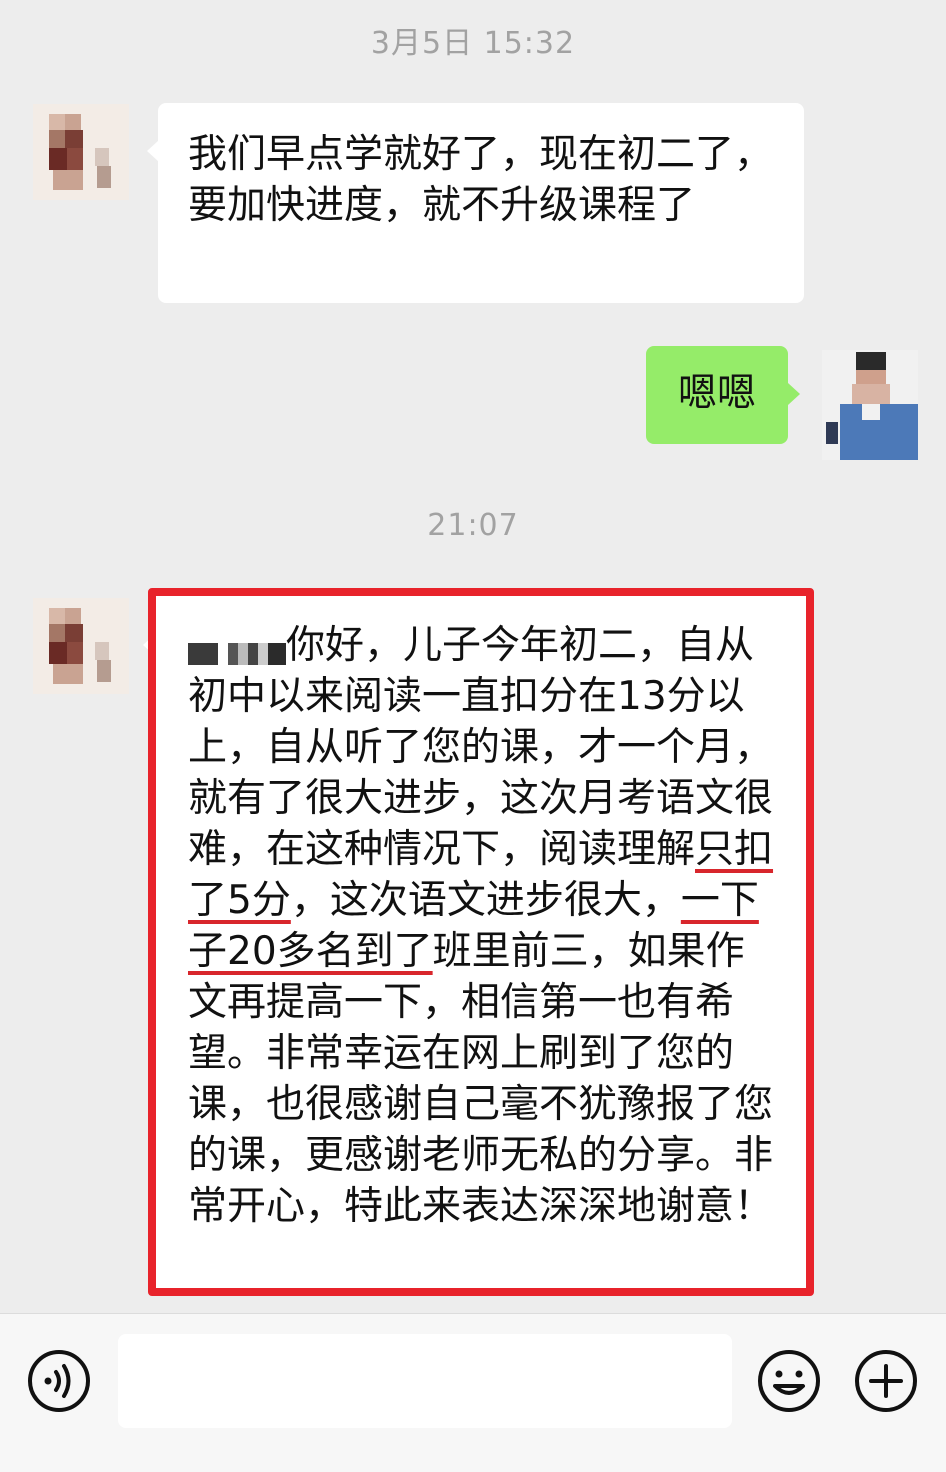 The height and width of the screenshot is (1472, 946). Describe the element at coordinates (794, 394) in the screenshot. I see `bubble-tail` at that location.